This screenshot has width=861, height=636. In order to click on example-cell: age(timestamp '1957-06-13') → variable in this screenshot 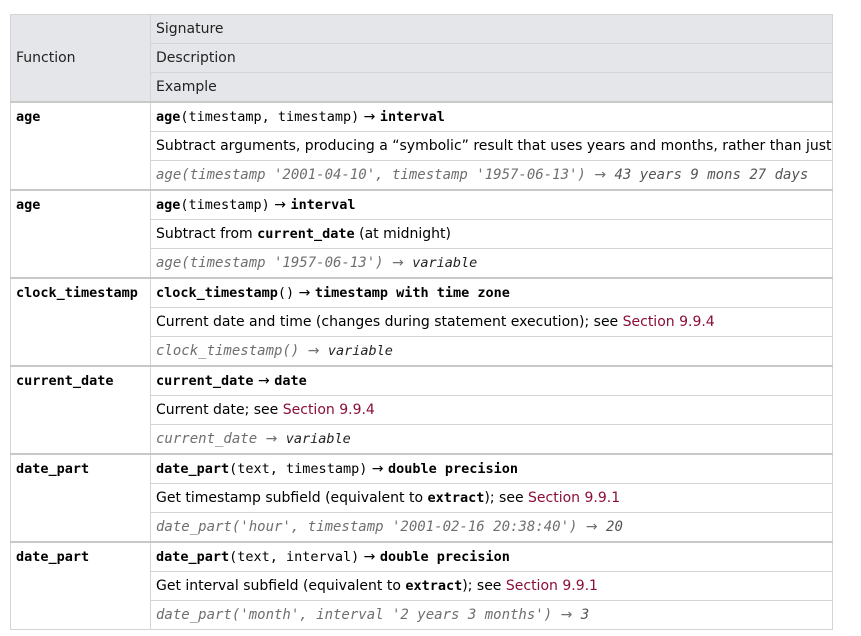, I will do `click(491, 263)`.